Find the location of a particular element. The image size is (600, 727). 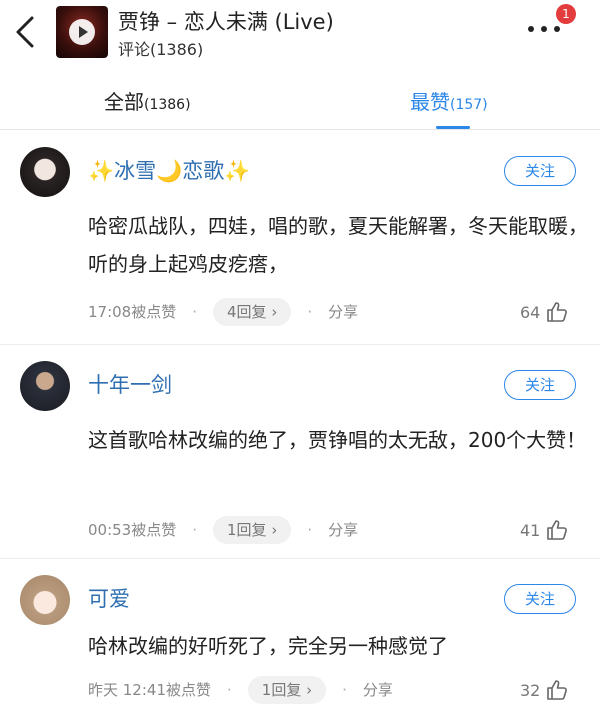

comment-text: 哈密瓜战队，四娃，唱的歌，夏天能解署，冬天能取暖，听的身上起鸡皮疙瘩， is located at coordinates (338, 245).